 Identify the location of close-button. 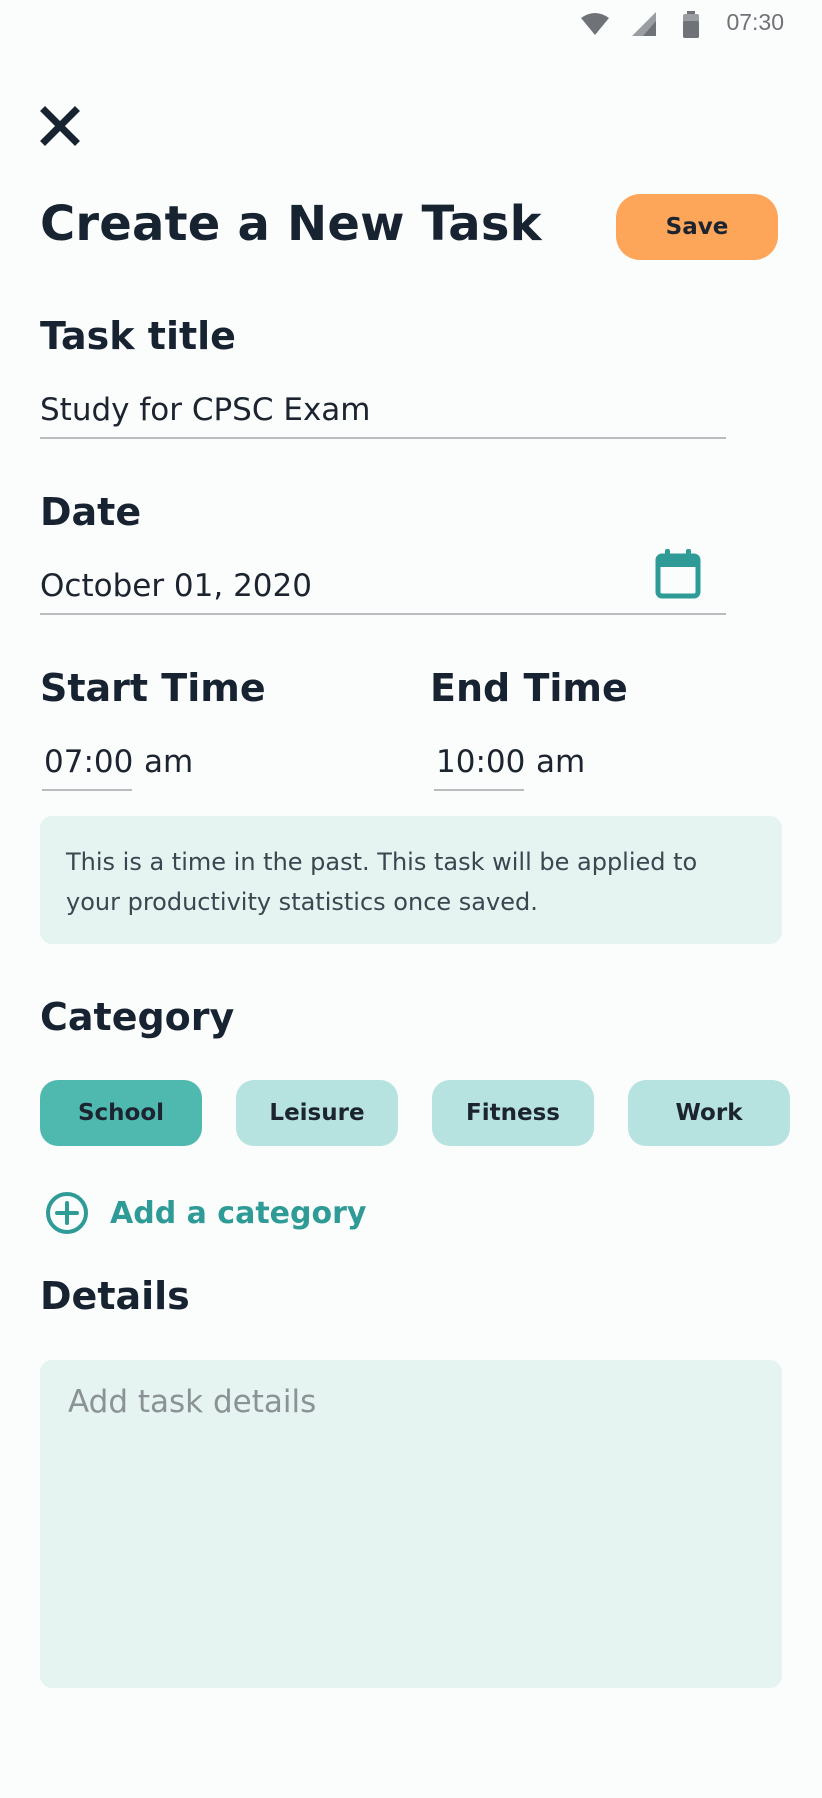
(60, 126).